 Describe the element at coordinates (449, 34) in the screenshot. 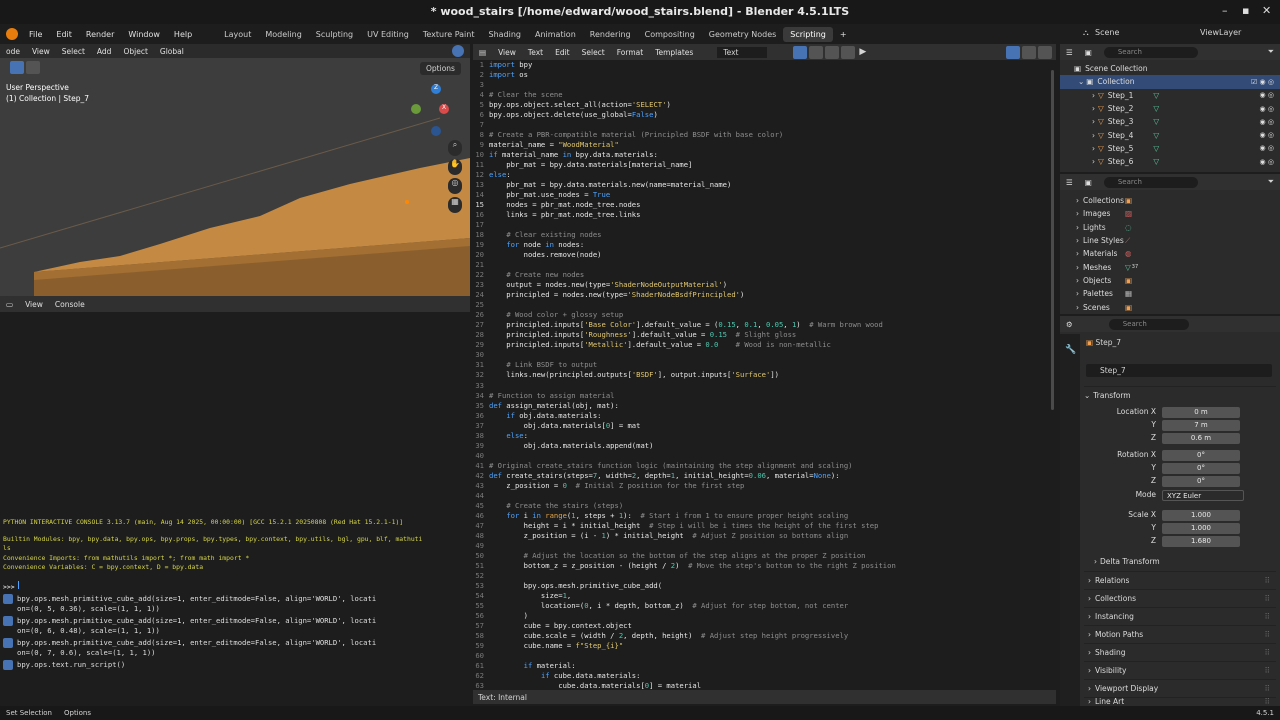

I see `tab-texture-paint: Texture Paint` at that location.